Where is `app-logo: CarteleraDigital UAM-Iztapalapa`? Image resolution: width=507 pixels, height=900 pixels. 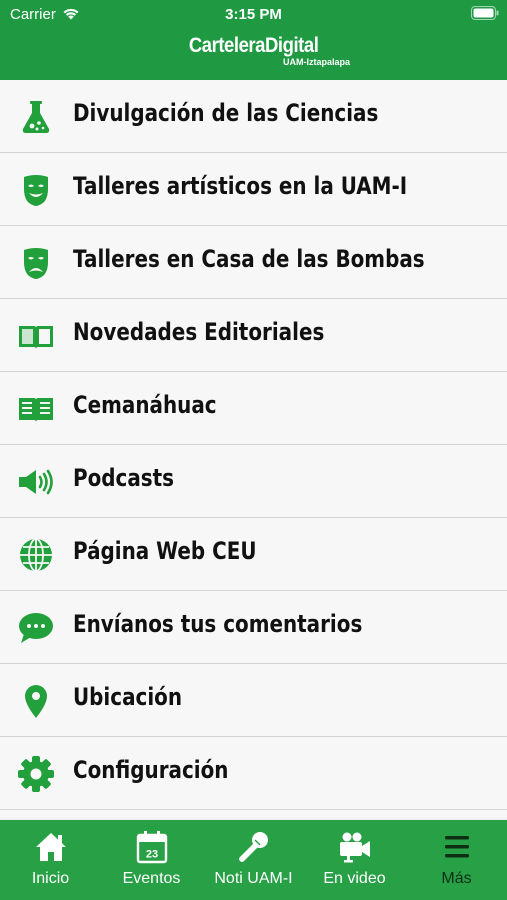
app-logo: CarteleraDigital UAM-Iztapalapa is located at coordinates (253, 50).